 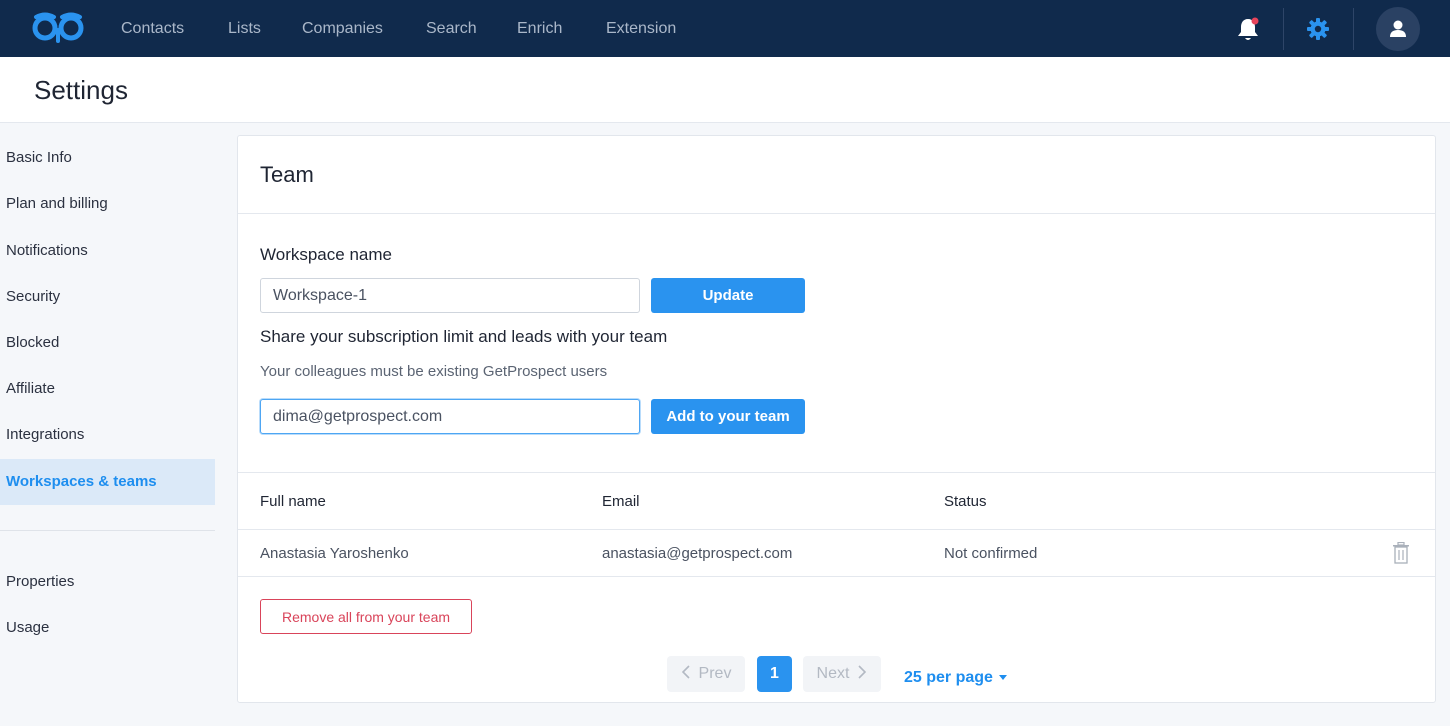 I want to click on update-button: Update, so click(x=728, y=295).